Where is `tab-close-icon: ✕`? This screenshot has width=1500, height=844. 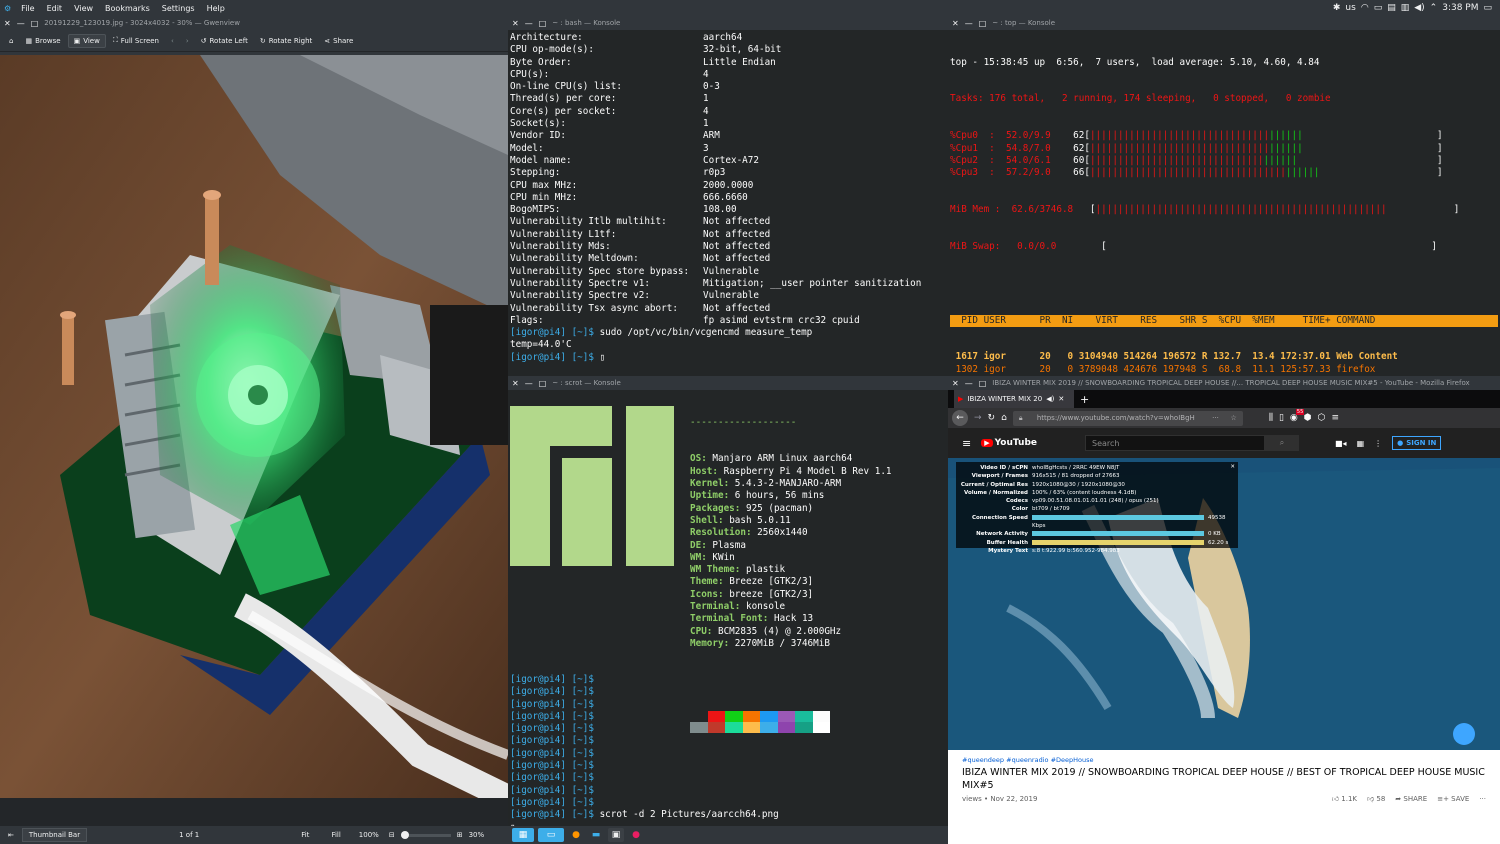
tab-close-icon: ✕ is located at coordinates (1061, 399).